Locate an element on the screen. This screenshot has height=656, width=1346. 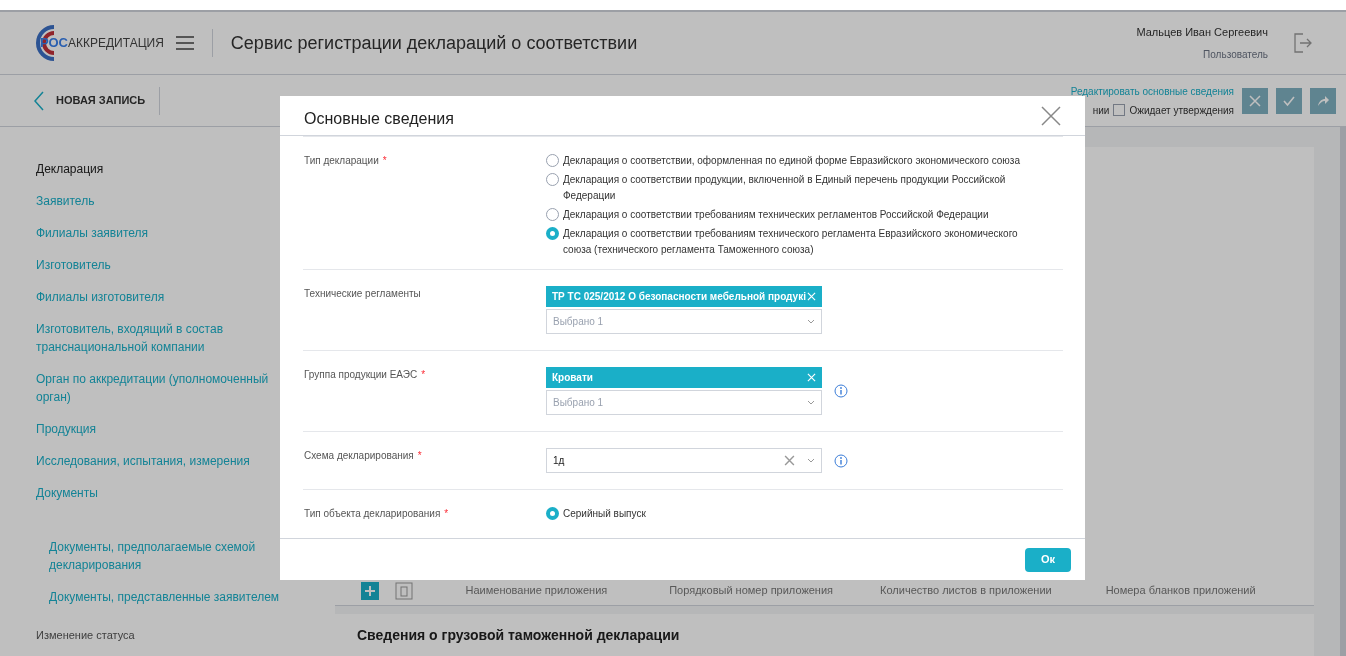
select-field: 1д is located at coordinates (684, 461).